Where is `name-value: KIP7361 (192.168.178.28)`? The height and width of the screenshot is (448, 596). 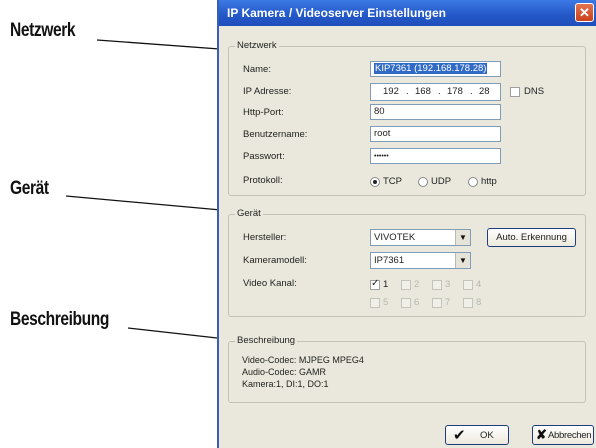
name-value: KIP7361 (192.168.178.28) is located at coordinates (431, 68).